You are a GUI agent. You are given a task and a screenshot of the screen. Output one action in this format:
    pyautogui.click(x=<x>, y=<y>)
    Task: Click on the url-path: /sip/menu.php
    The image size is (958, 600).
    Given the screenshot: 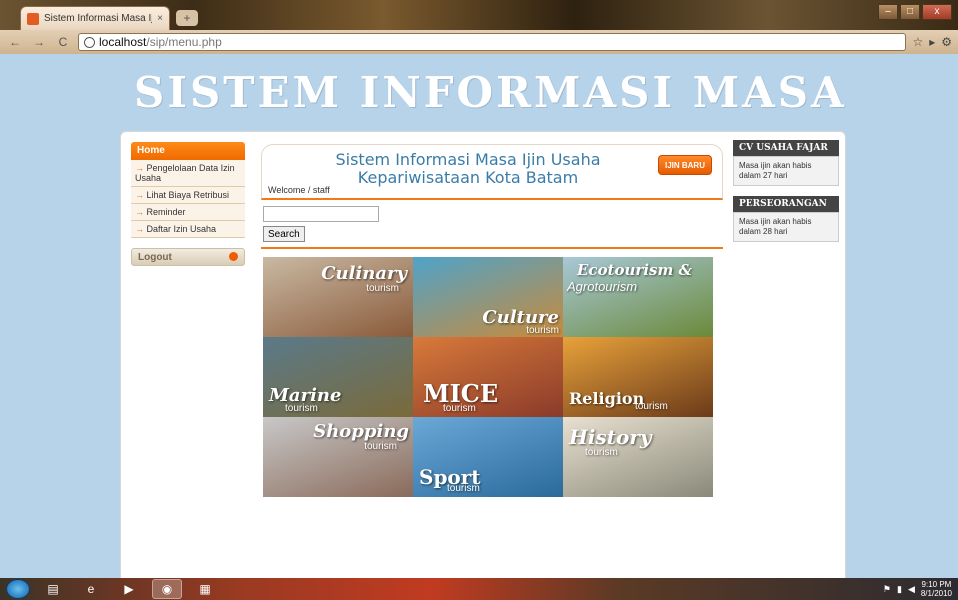 What is the action you would take?
    pyautogui.click(x=184, y=42)
    